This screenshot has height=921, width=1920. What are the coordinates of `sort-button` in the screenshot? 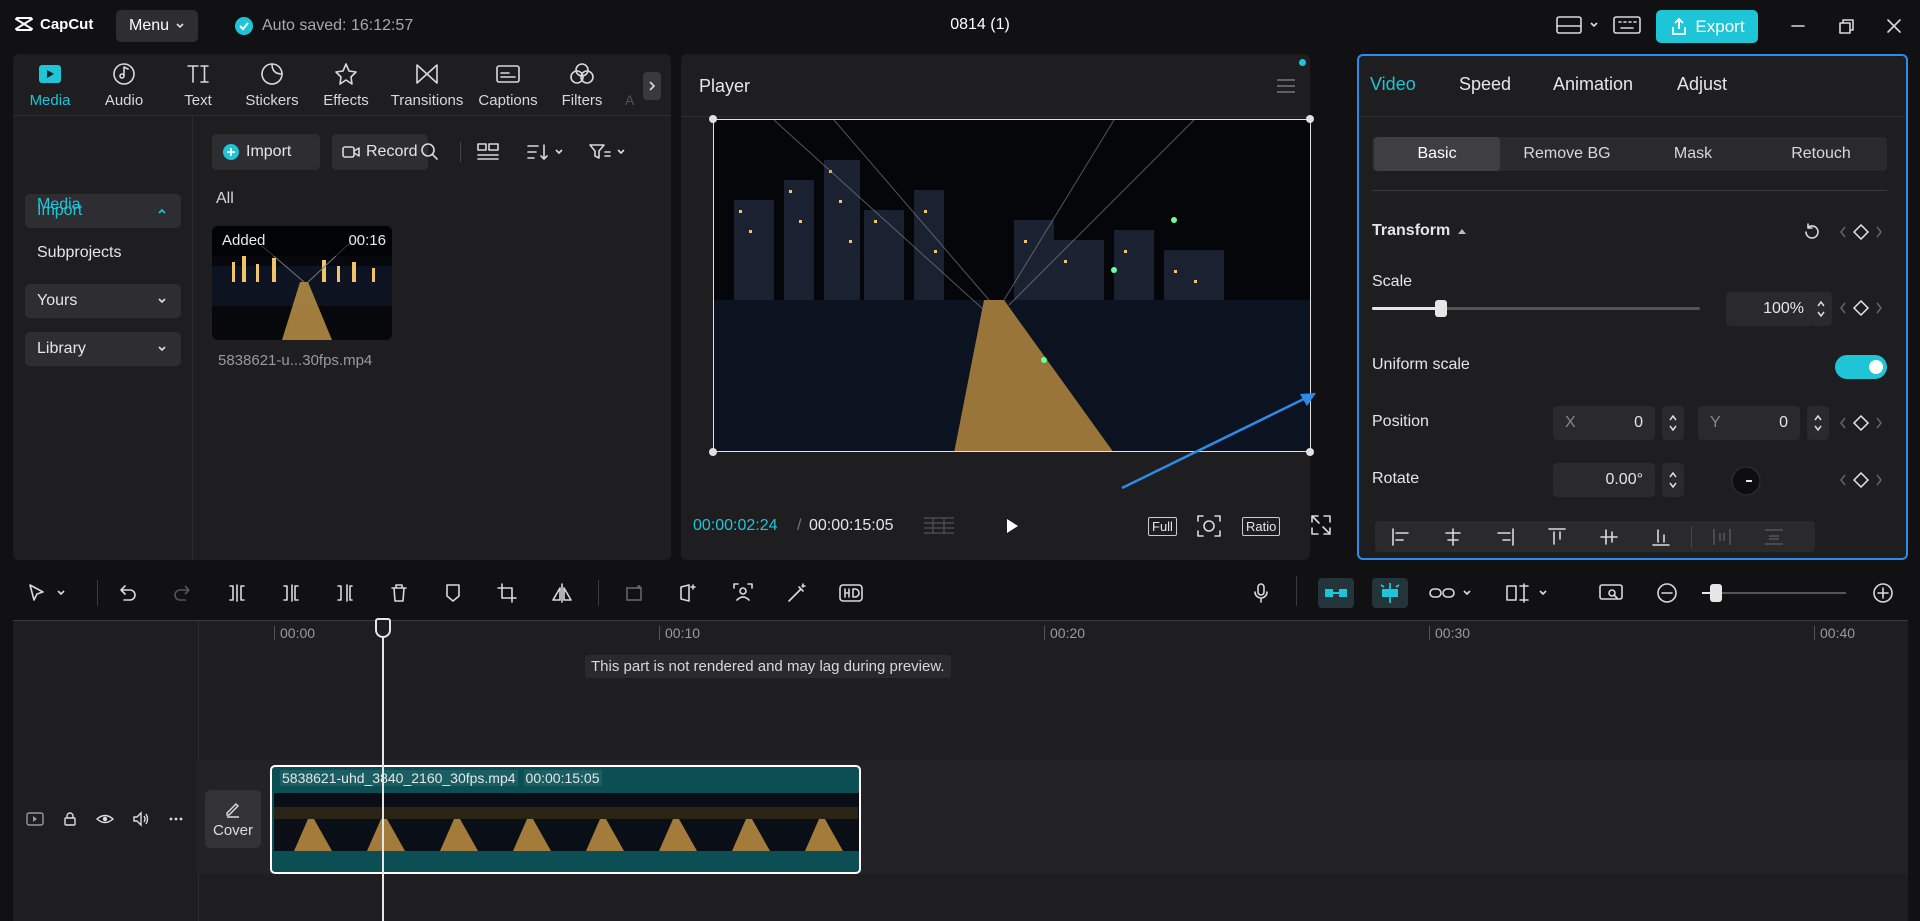 It's located at (545, 152).